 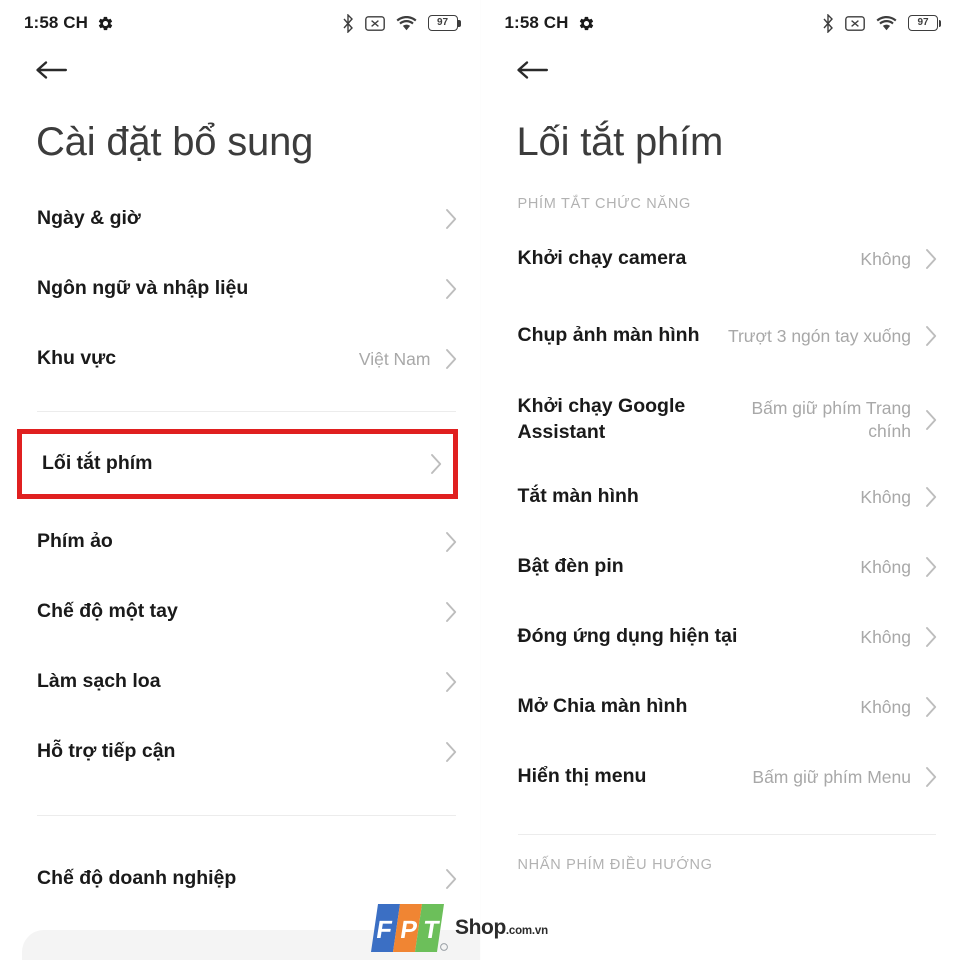 What do you see at coordinates (728, 951) in the screenshot?
I see `partial-cutoff-row` at bounding box center [728, 951].